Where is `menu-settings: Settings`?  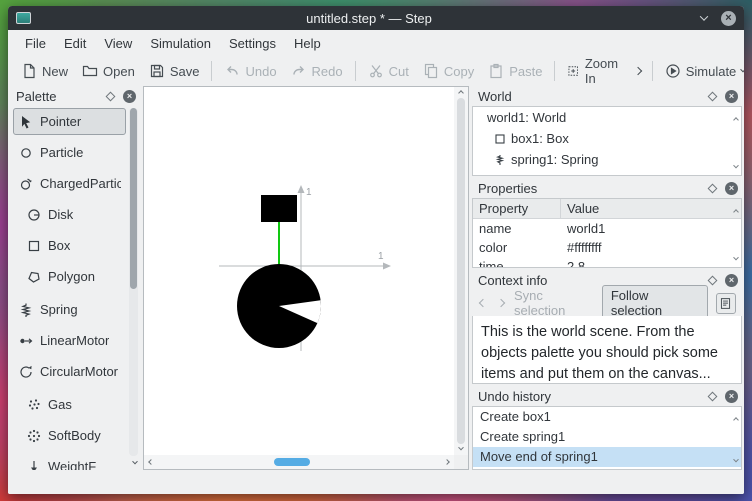 menu-settings: Settings is located at coordinates (252, 43).